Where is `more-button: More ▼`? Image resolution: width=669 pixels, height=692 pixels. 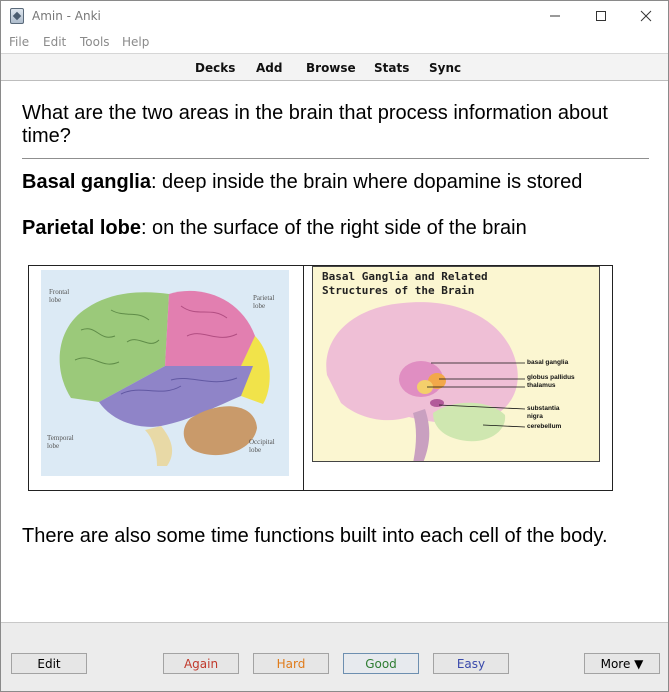 more-button: More ▼ is located at coordinates (622, 663).